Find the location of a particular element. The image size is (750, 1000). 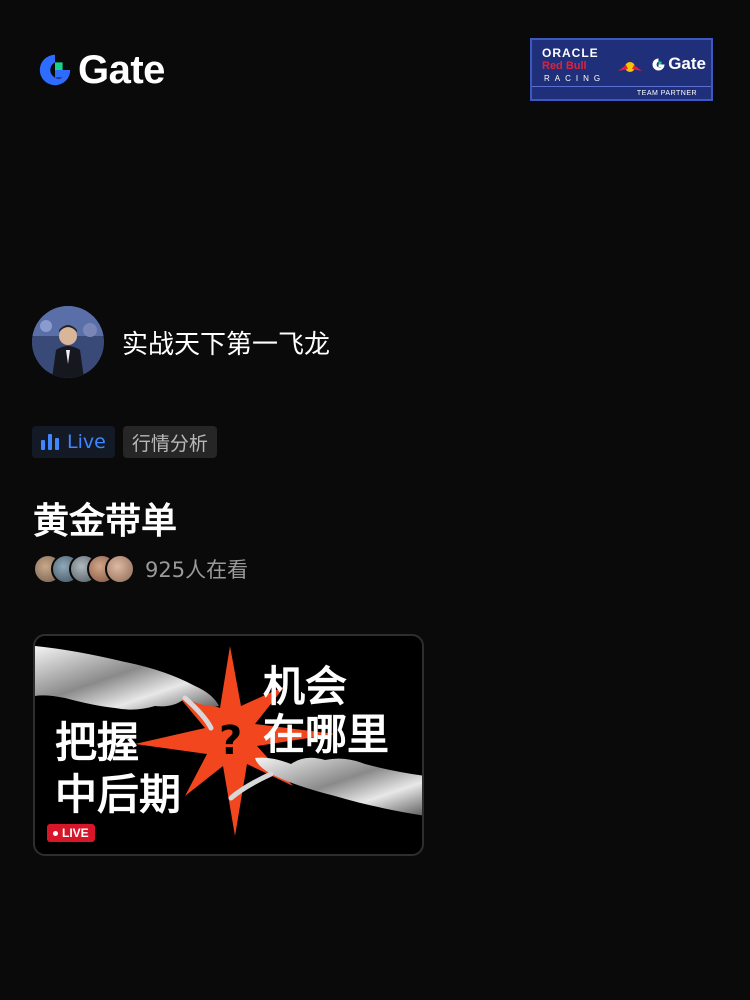

category-tag: 行情分析 is located at coordinates (169, 442).